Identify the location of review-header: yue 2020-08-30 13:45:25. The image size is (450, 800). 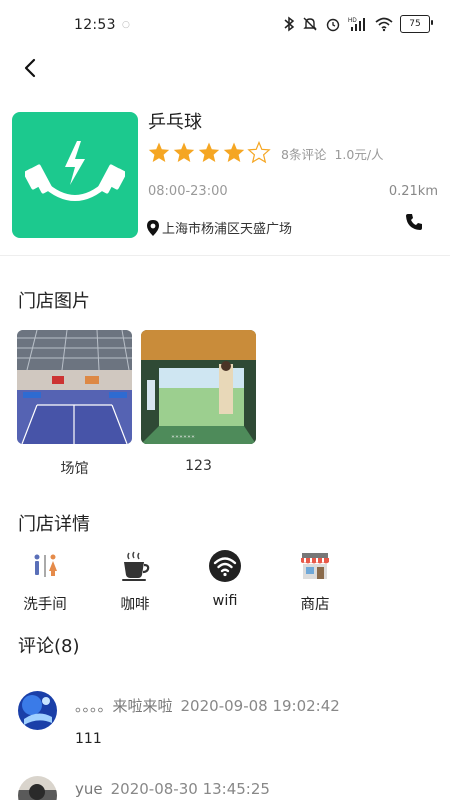
(172, 789).